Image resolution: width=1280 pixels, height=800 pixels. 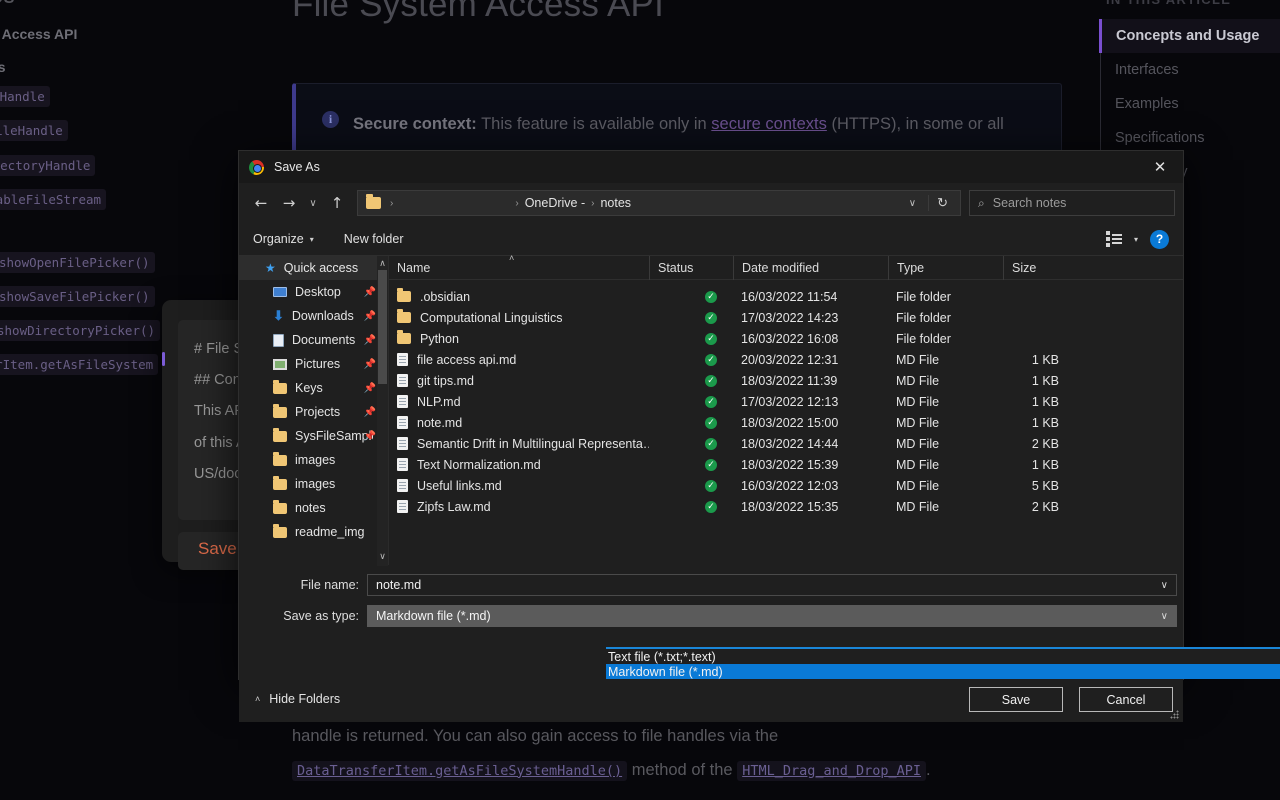 I want to click on sidebar-item-downloads: ⬇ Downloads 📌, so click(x=313, y=316).